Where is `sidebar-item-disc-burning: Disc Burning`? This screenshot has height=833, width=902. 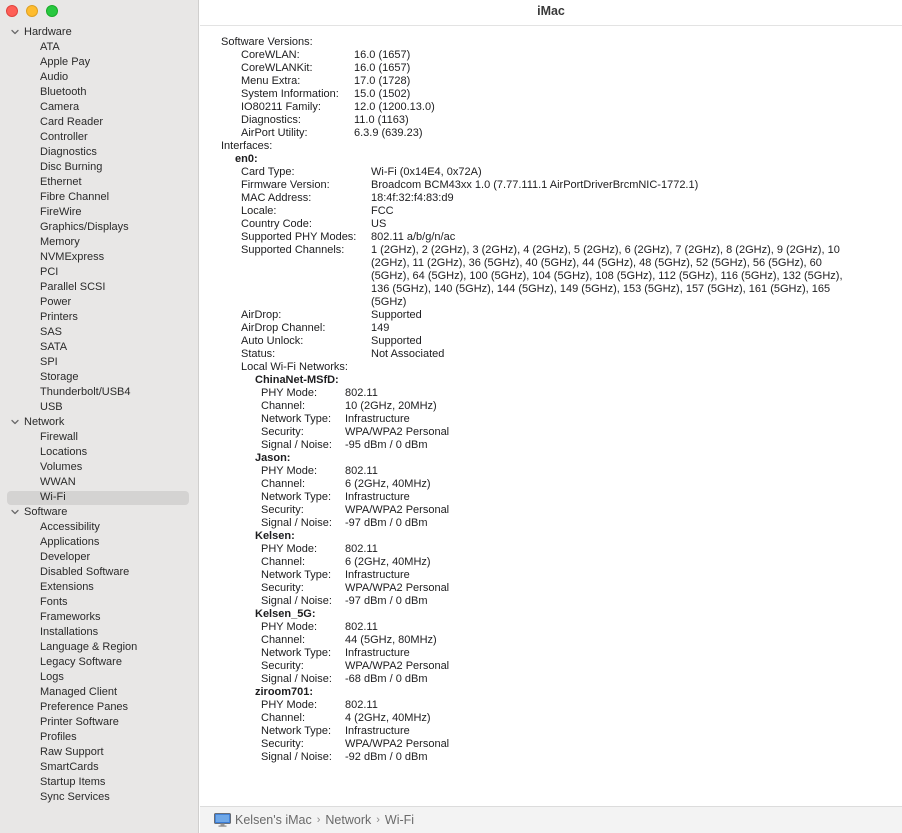 sidebar-item-disc-burning: Disc Burning is located at coordinates (71, 167).